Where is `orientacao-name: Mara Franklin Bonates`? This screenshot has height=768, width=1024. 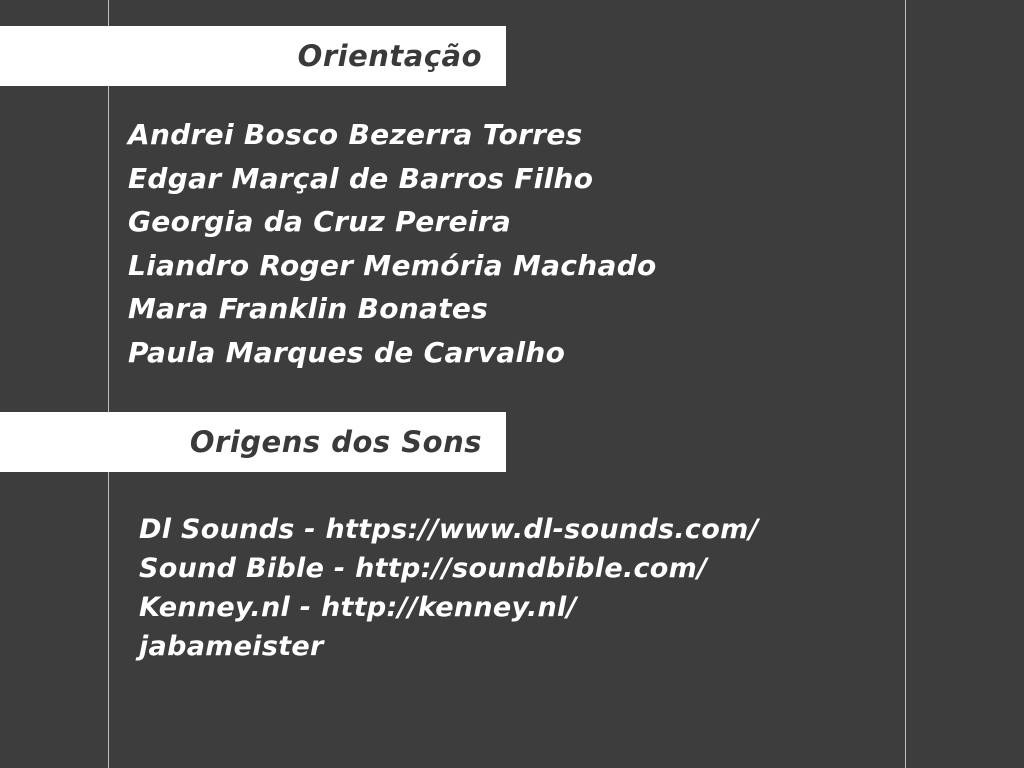 orientacao-name: Mara Franklin Bonates is located at coordinates (308, 309).